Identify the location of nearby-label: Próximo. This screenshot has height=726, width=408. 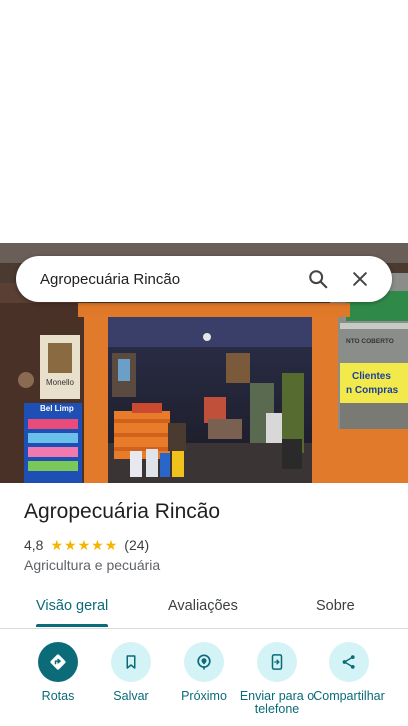
(204, 696).